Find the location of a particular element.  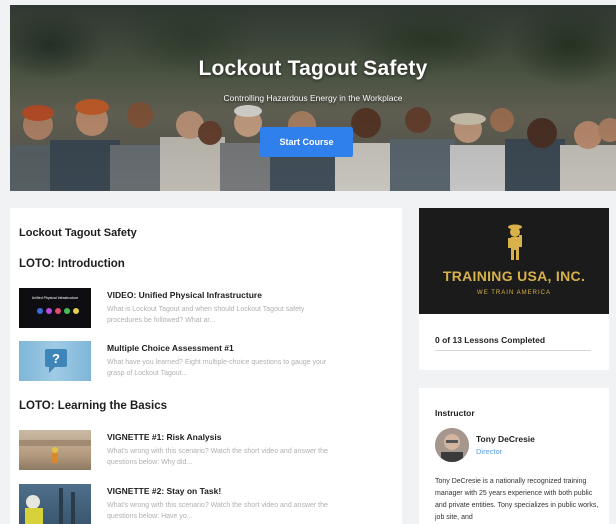

progress-text: 0 of 13 Lessons Completed is located at coordinates (490, 340).